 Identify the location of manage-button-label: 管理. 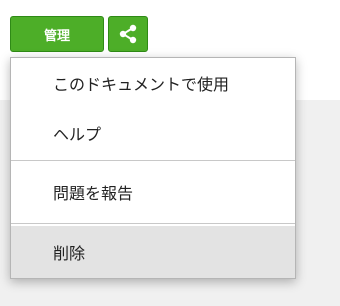
(56, 36).